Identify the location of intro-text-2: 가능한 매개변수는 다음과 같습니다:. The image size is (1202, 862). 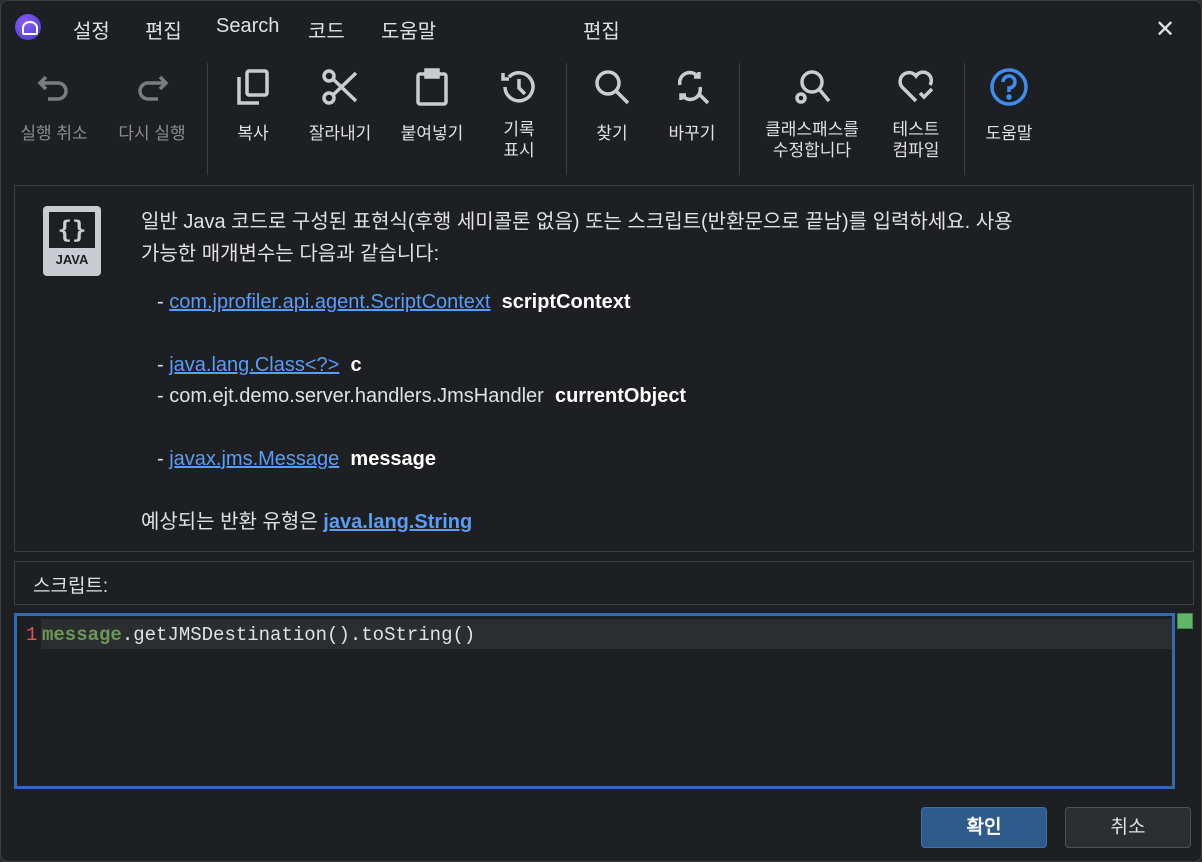
(290, 254).